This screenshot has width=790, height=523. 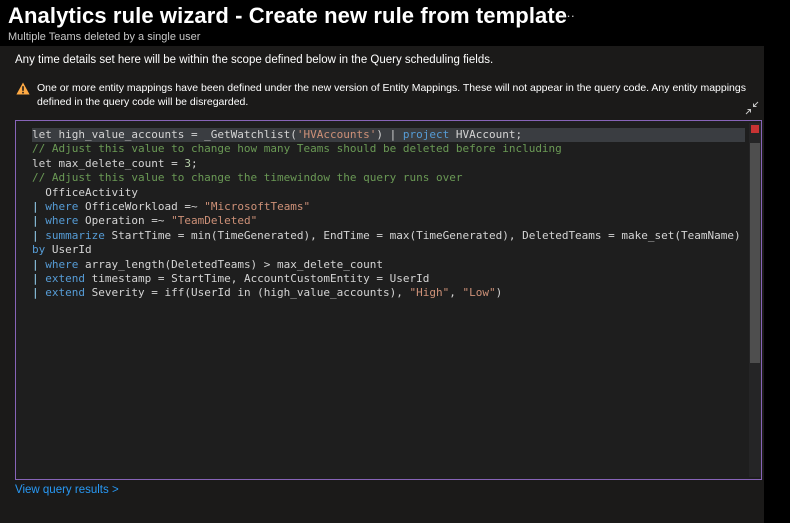 What do you see at coordinates (752, 108) in the screenshot?
I see `collapse-icon` at bounding box center [752, 108].